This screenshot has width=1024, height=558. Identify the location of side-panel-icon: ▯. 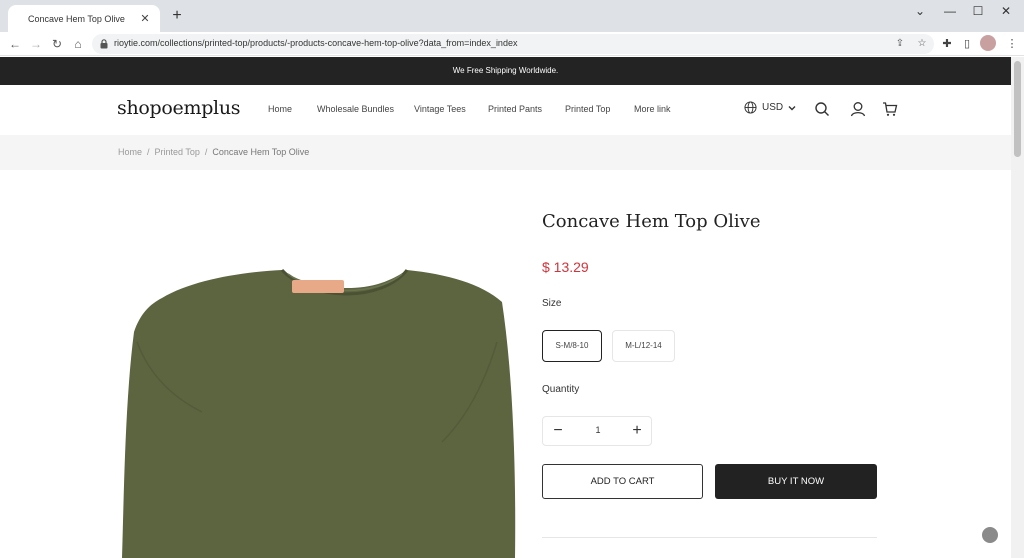
(967, 44).